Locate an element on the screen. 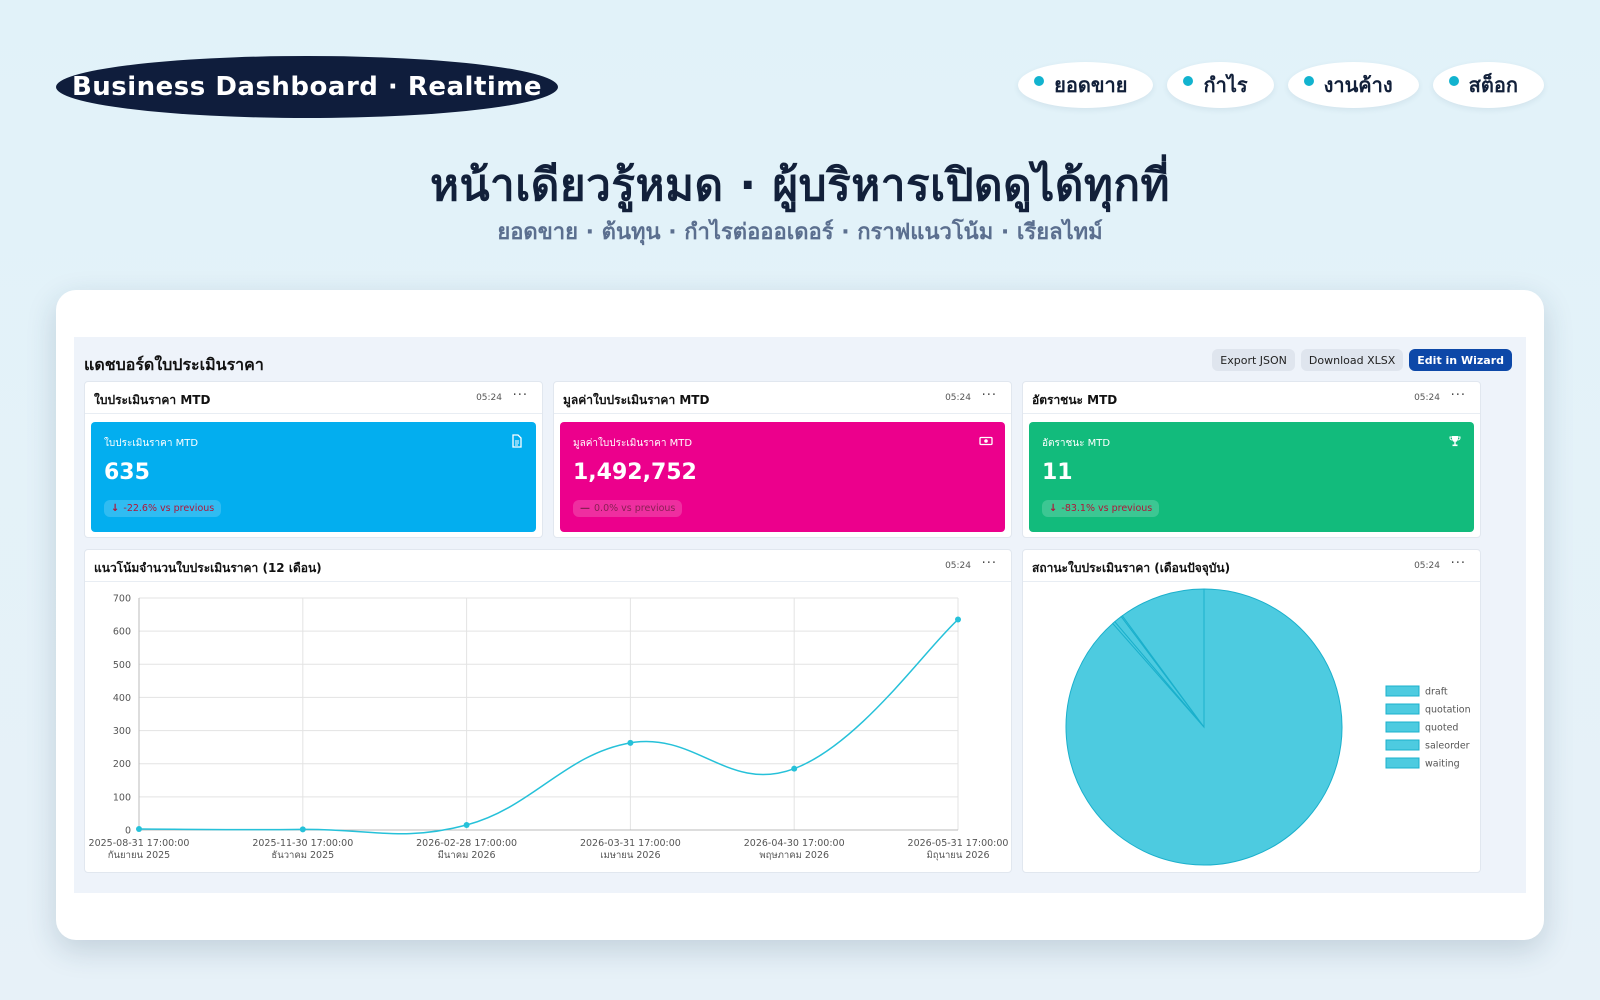 Image resolution: width=1600 pixels, height=1000 pixels. trend-line is located at coordinates (548, 726).